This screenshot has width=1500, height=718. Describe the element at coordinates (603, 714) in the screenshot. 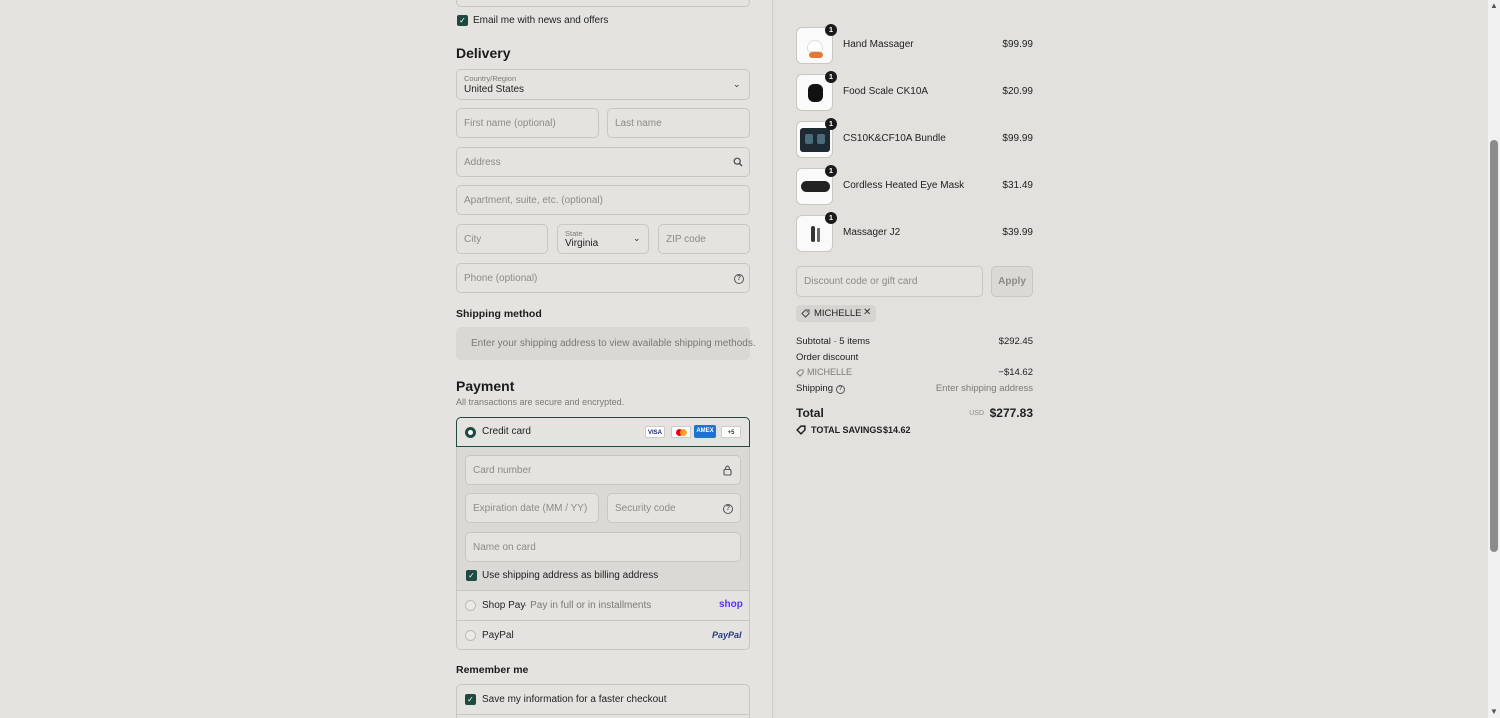

I see `remember-divider` at that location.